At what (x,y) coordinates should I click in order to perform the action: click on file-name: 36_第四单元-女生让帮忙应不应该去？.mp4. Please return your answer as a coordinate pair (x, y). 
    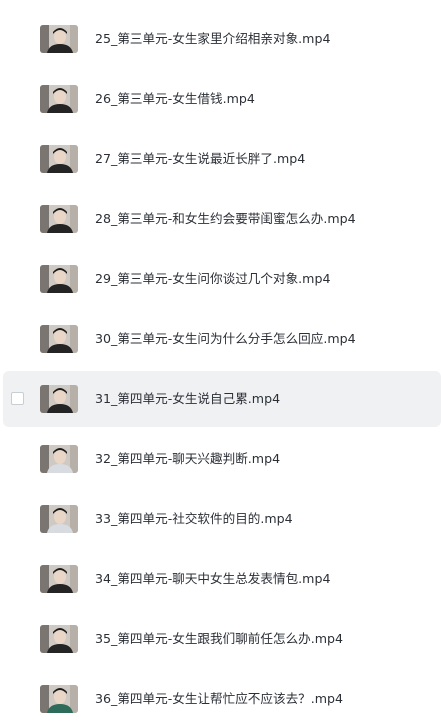
    Looking at the image, I should click on (219, 699).